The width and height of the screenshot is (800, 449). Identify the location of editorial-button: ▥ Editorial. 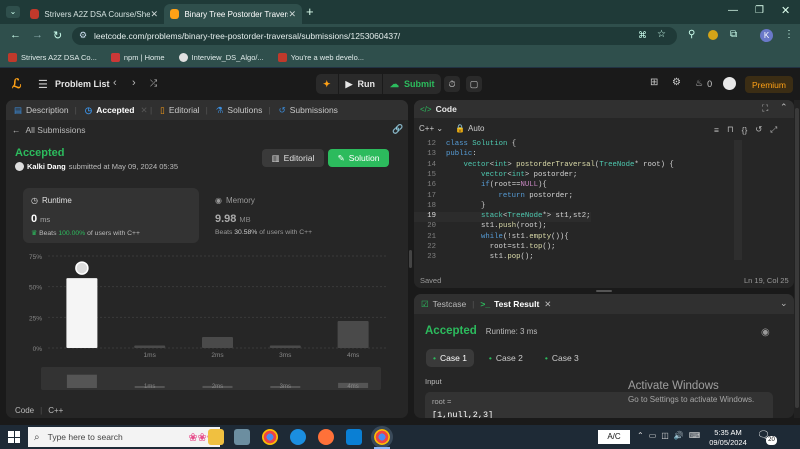
(293, 158).